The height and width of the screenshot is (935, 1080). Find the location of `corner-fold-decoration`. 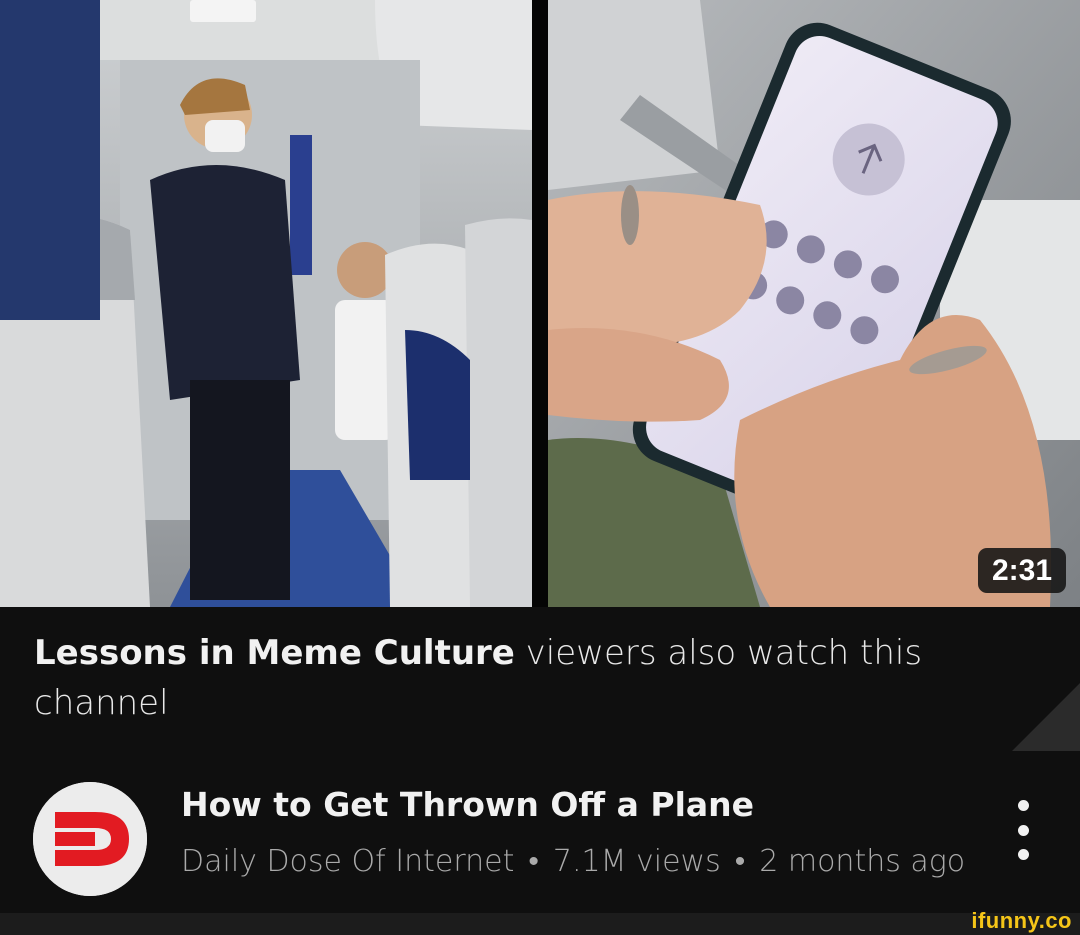

corner-fold-decoration is located at coordinates (1046, 717).